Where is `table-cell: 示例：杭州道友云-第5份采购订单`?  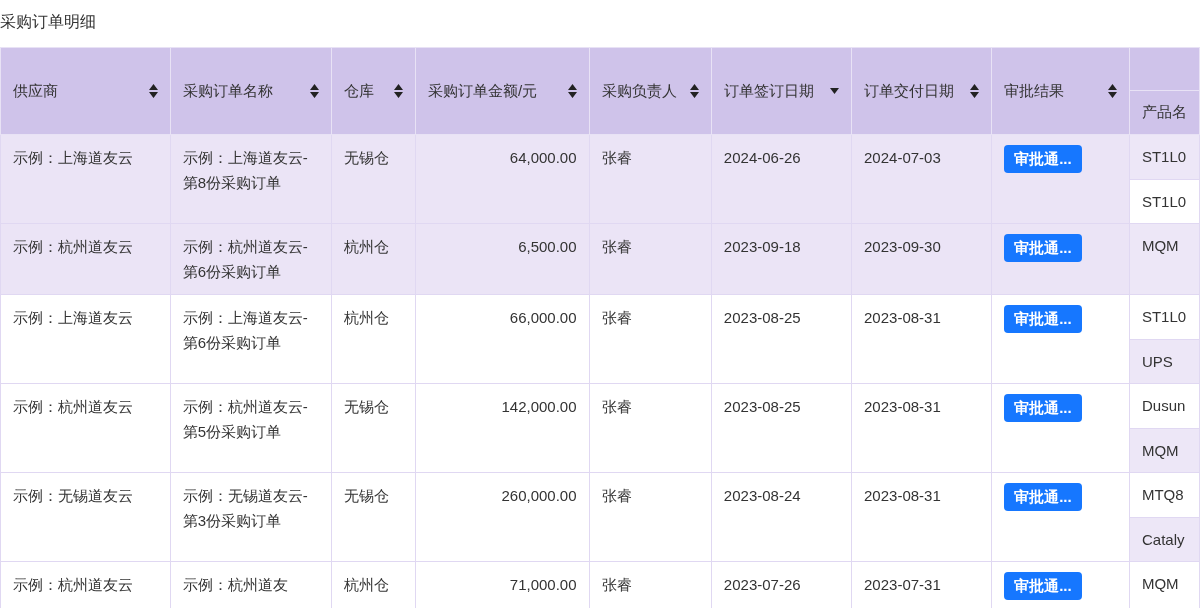 table-cell: 示例：杭州道友云-第5份采购订单 is located at coordinates (251, 428).